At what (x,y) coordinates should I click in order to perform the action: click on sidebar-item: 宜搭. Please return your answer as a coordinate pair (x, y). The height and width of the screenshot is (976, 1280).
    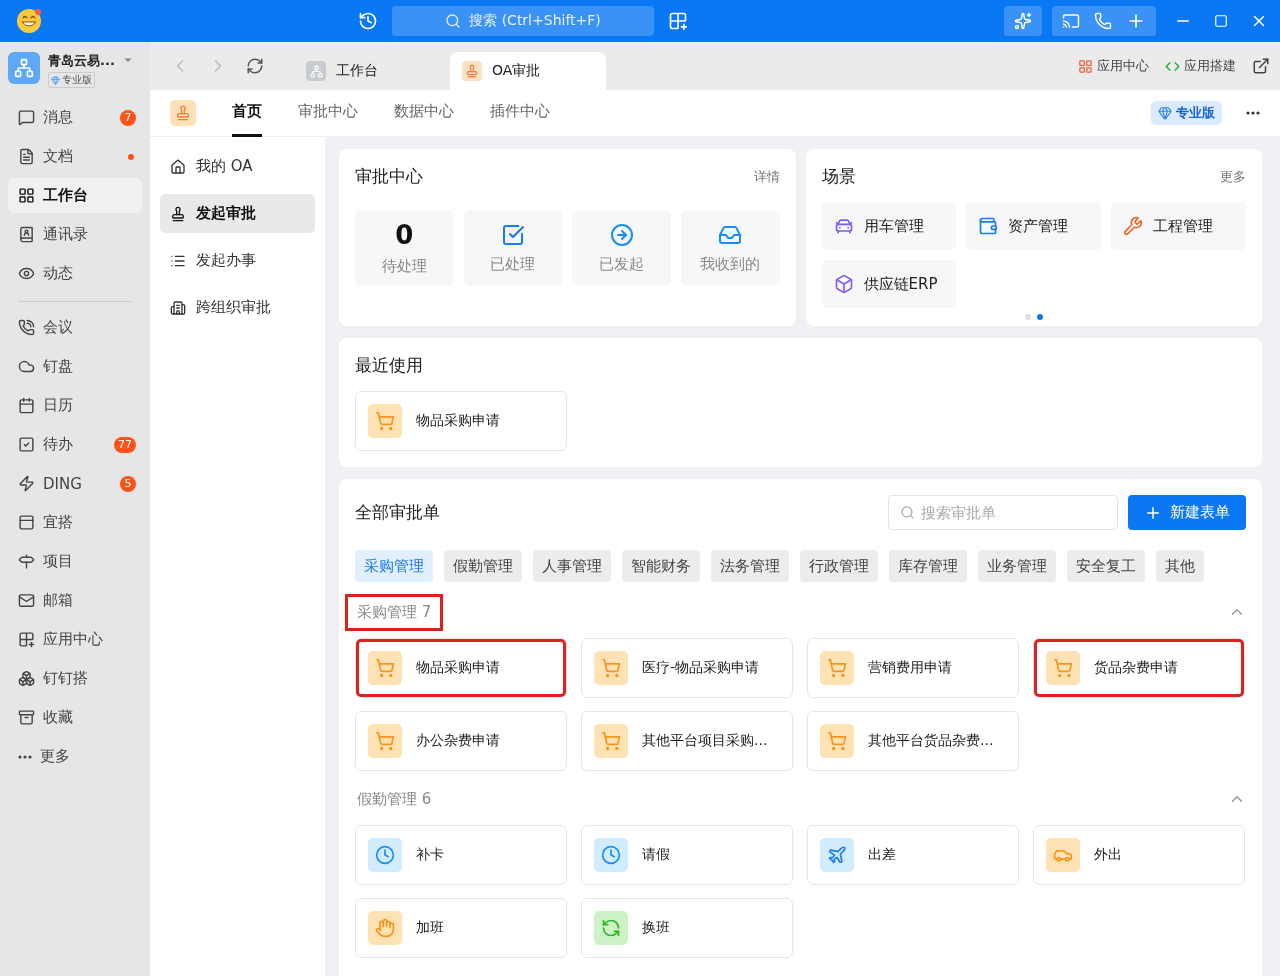
    Looking at the image, I should click on (75, 522).